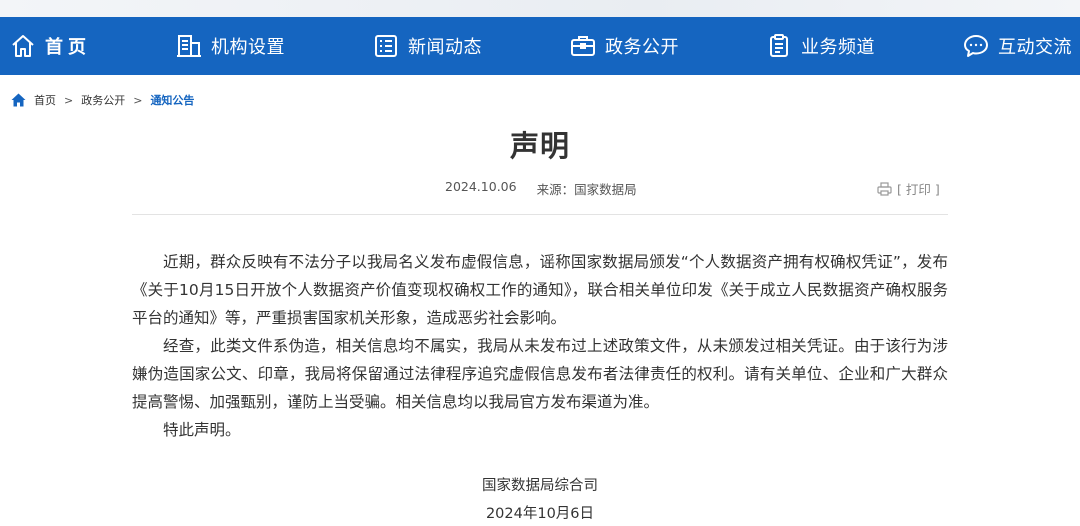  What do you see at coordinates (172, 100) in the screenshot?
I see `breadcrumb-current: 通知公告` at bounding box center [172, 100].